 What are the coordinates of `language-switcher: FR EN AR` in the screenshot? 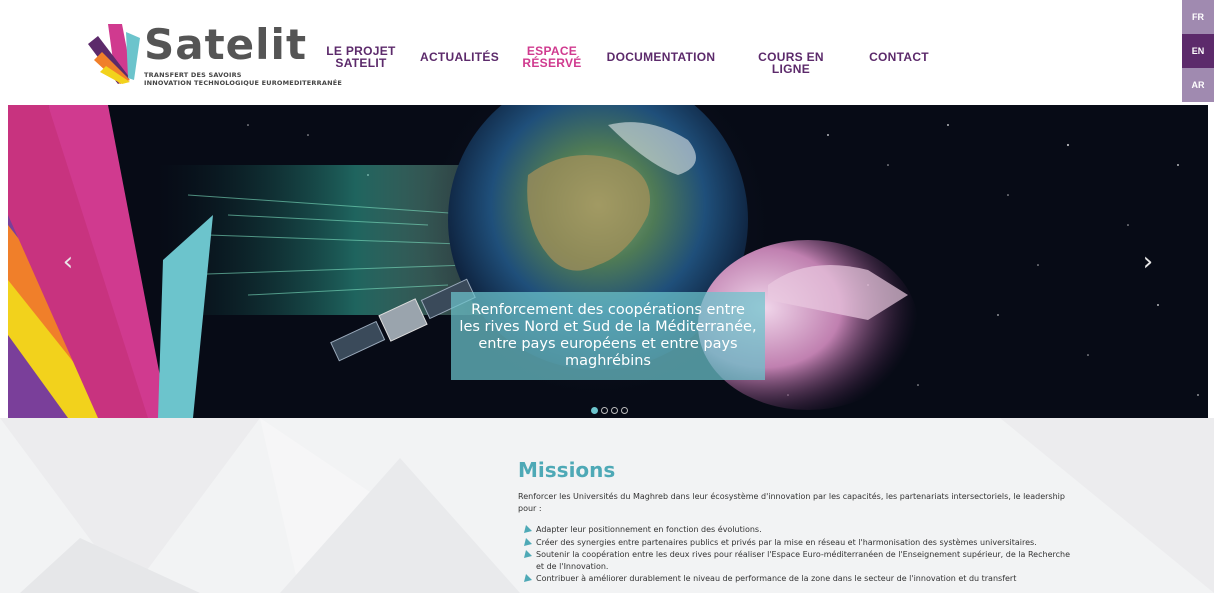 It's located at (1198, 51).